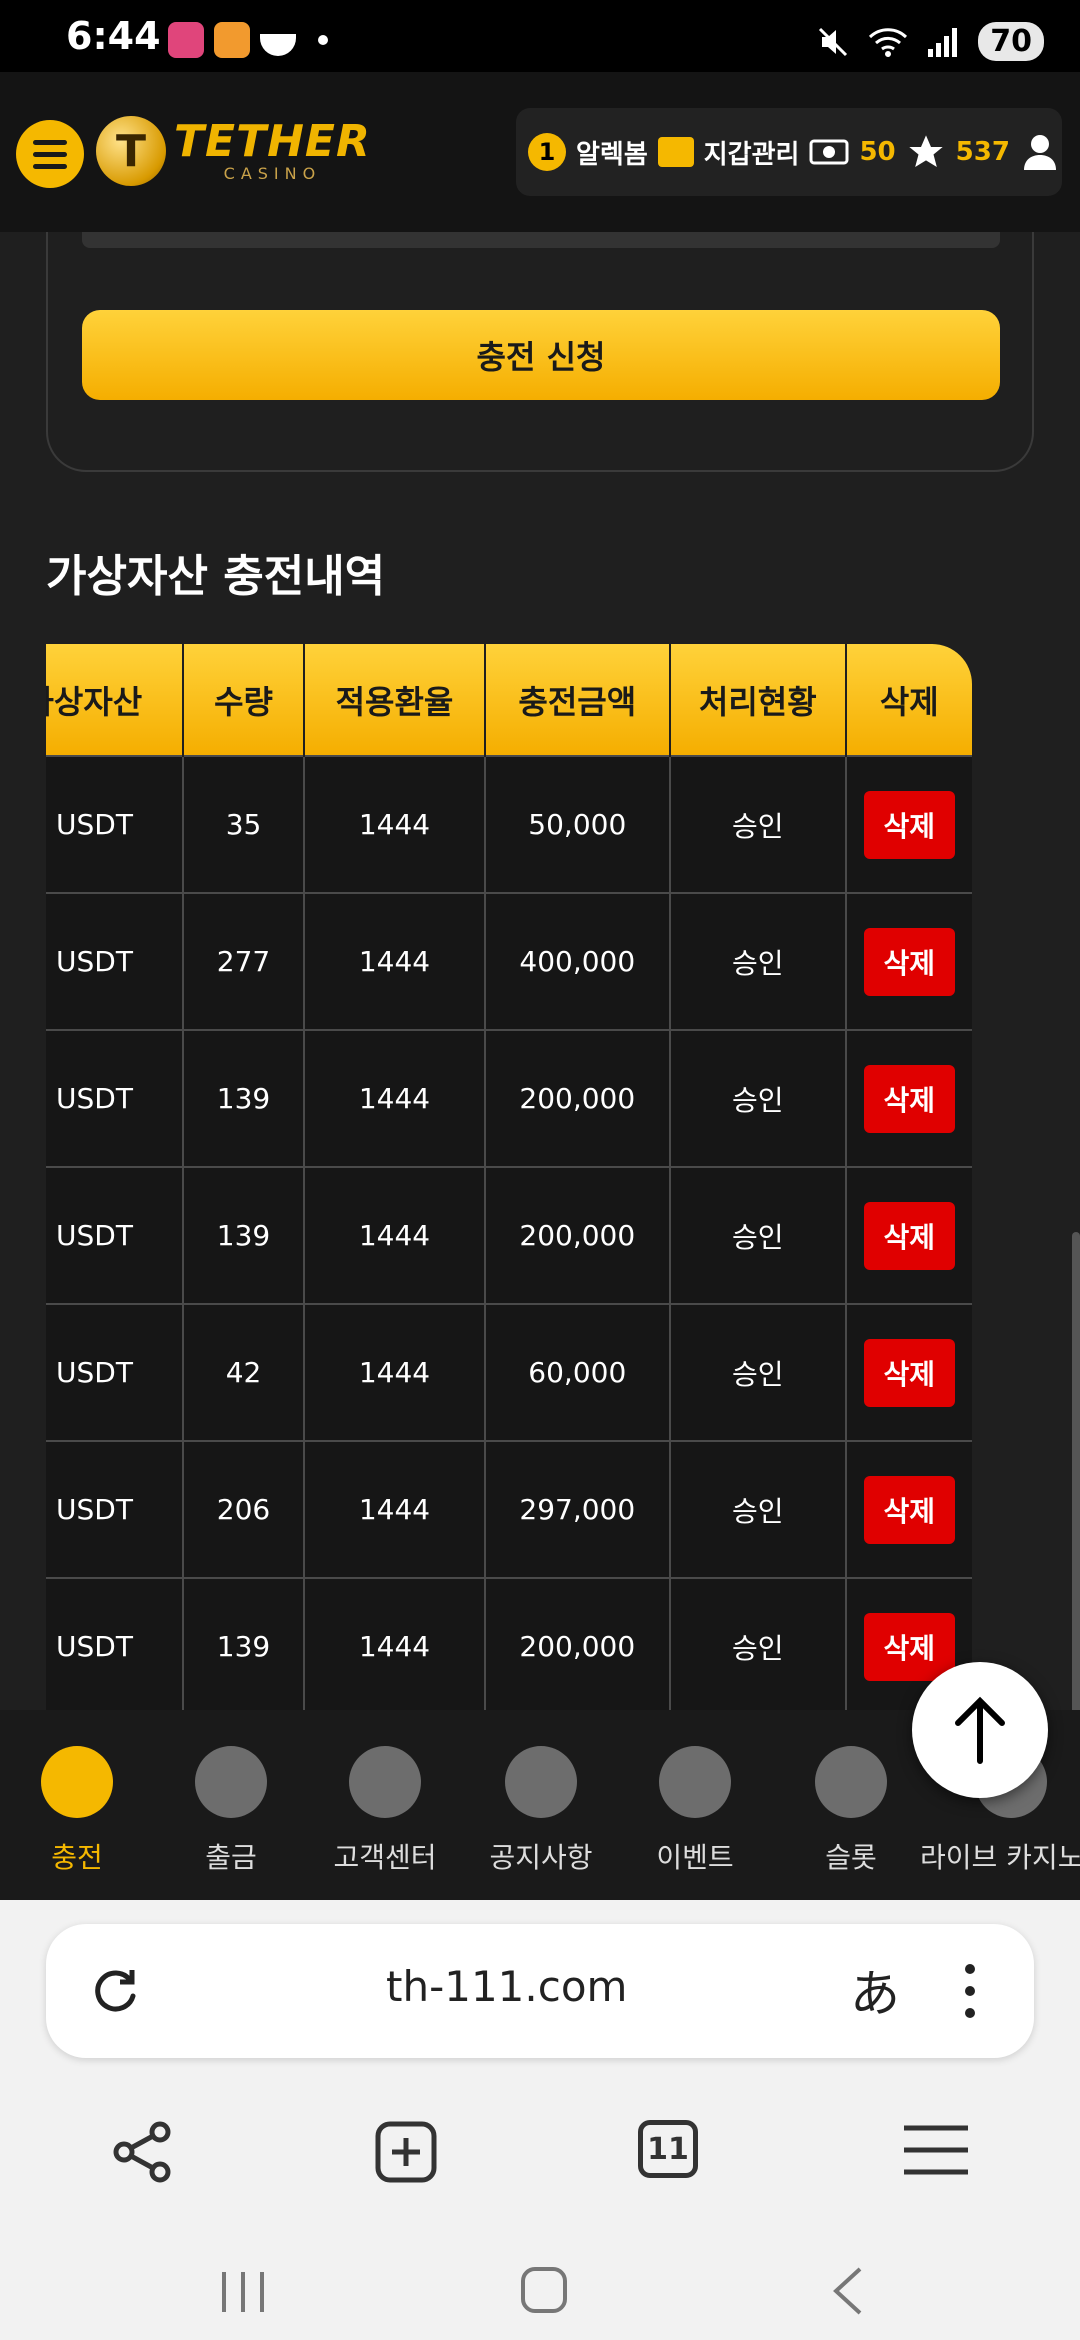  What do you see at coordinates (668, 2149) in the screenshot?
I see `tab-count-button: 11` at bounding box center [668, 2149].